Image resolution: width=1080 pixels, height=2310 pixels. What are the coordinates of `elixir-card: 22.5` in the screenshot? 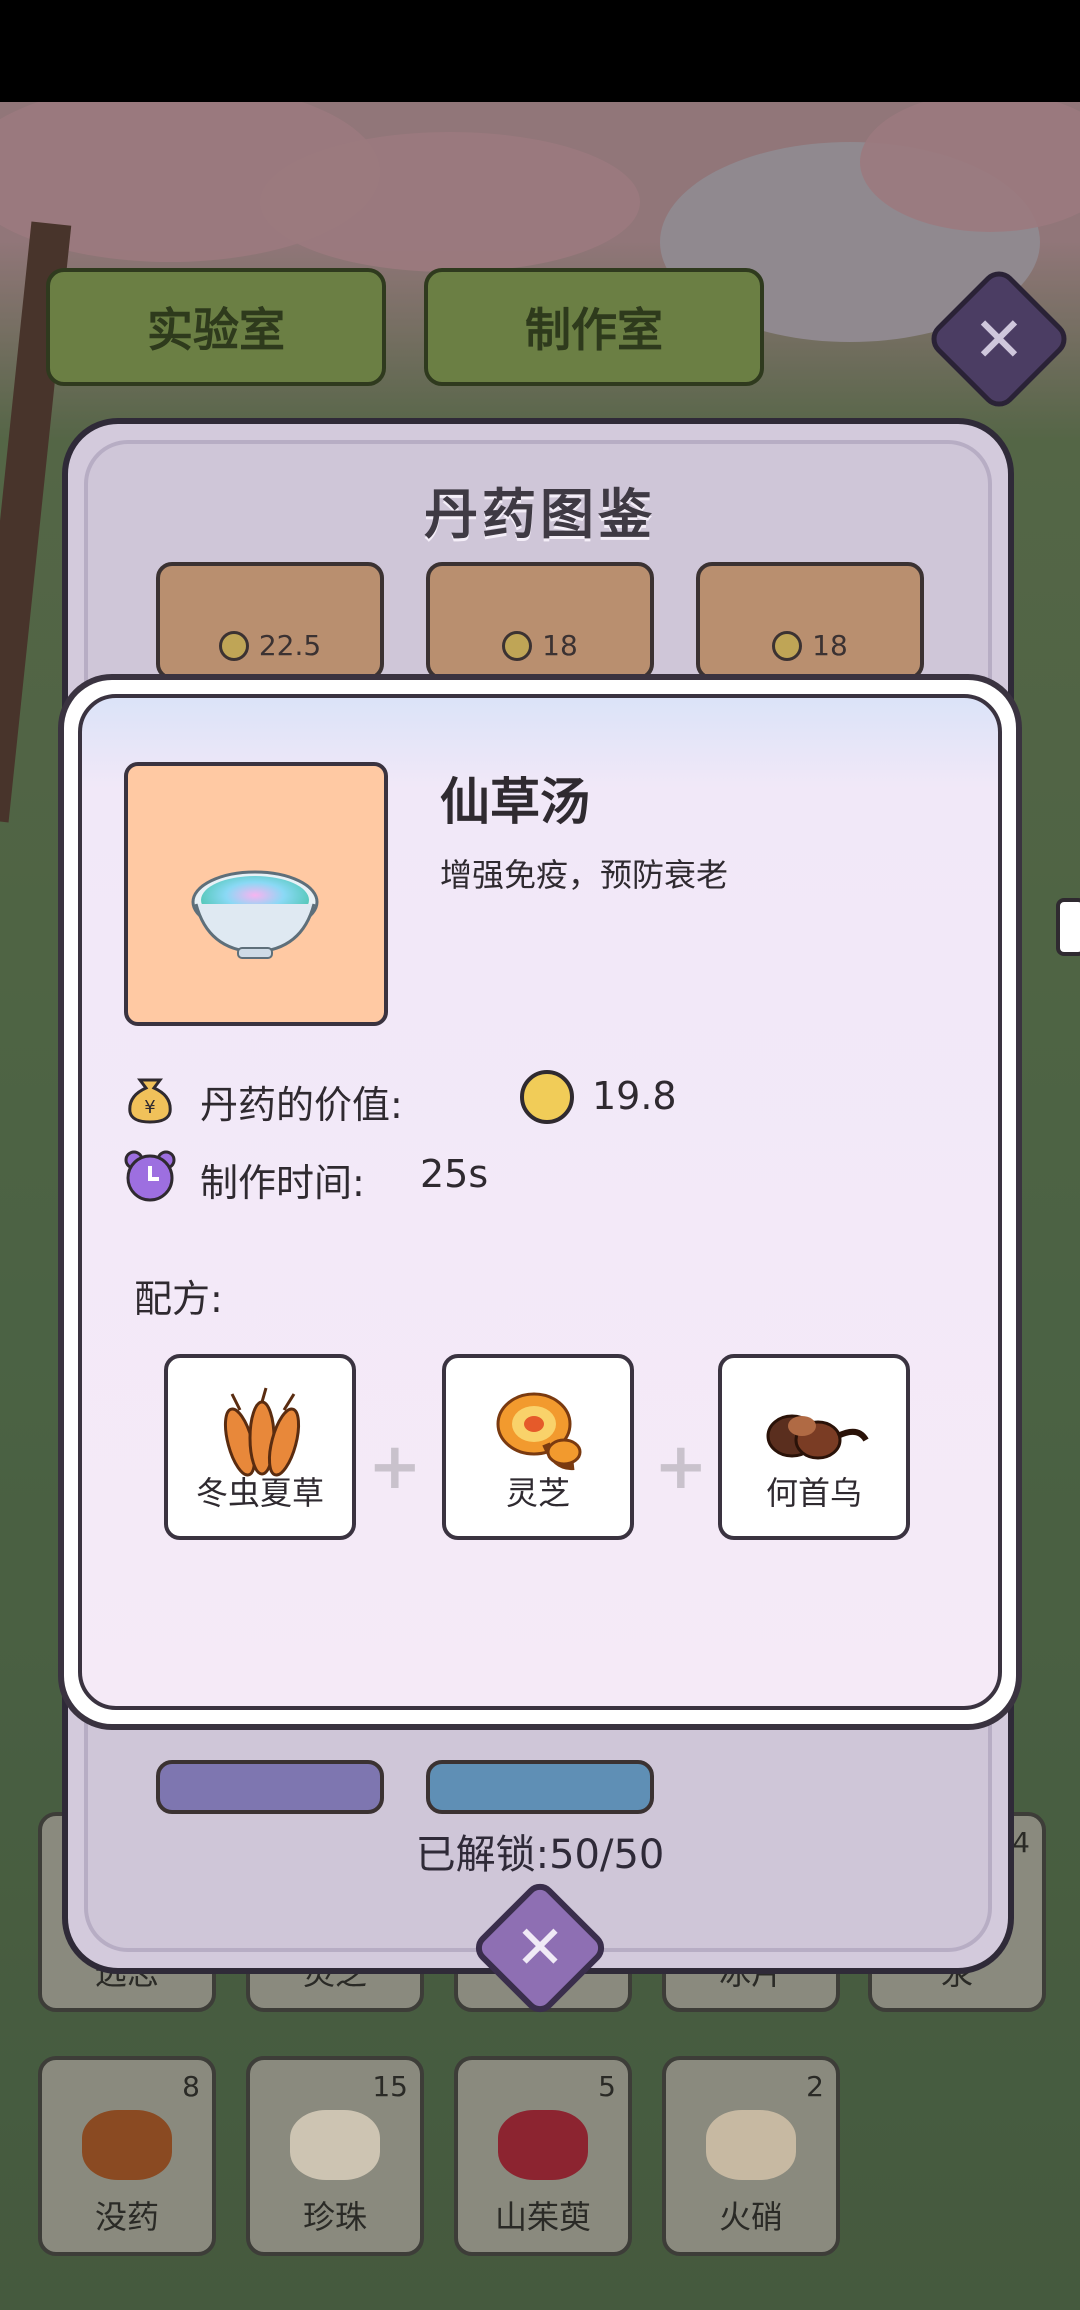 It's located at (270, 621).